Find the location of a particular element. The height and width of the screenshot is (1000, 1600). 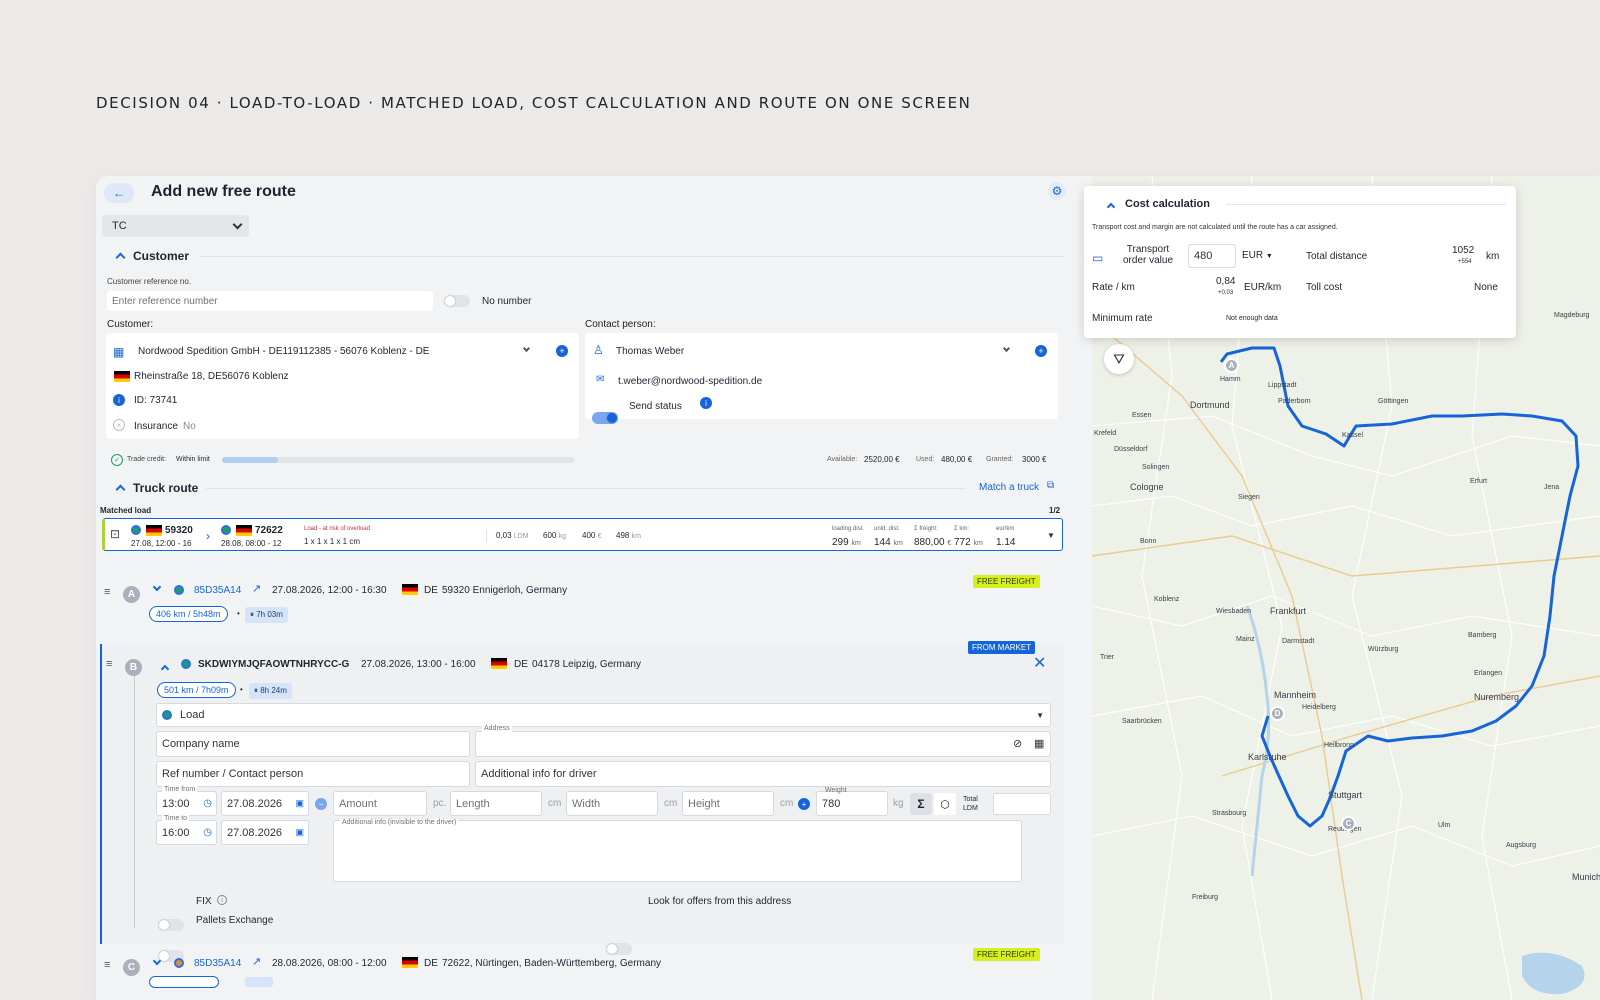

city-label: Dortmund is located at coordinates (1210, 405).